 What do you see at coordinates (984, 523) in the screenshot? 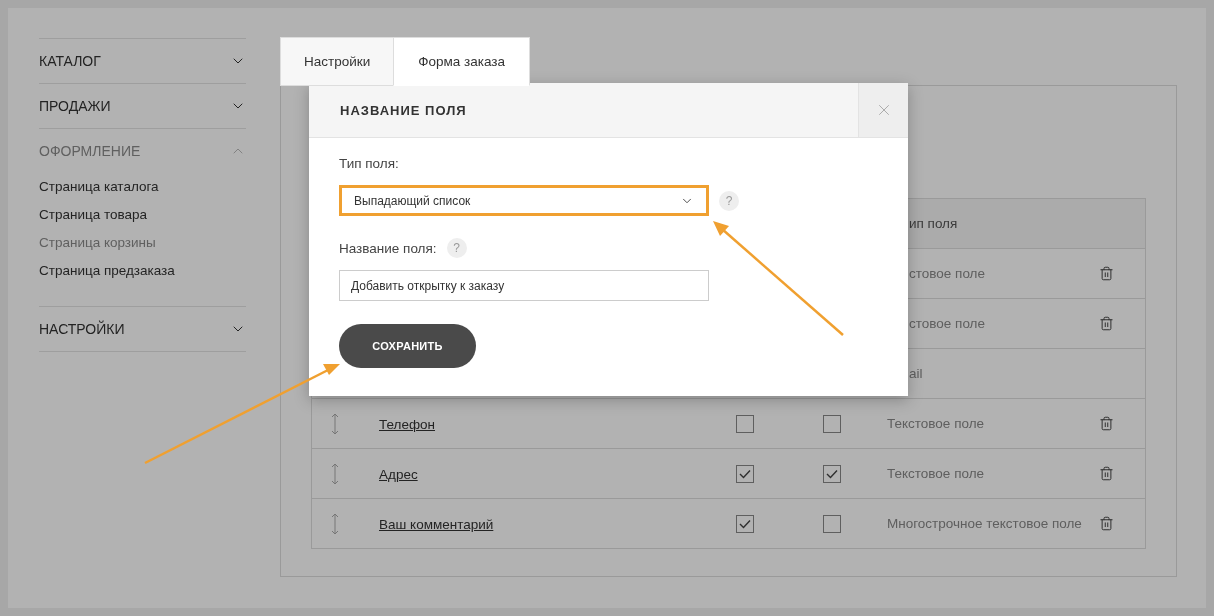
I see `field-type: Многострочное текстовое поле` at bounding box center [984, 523].